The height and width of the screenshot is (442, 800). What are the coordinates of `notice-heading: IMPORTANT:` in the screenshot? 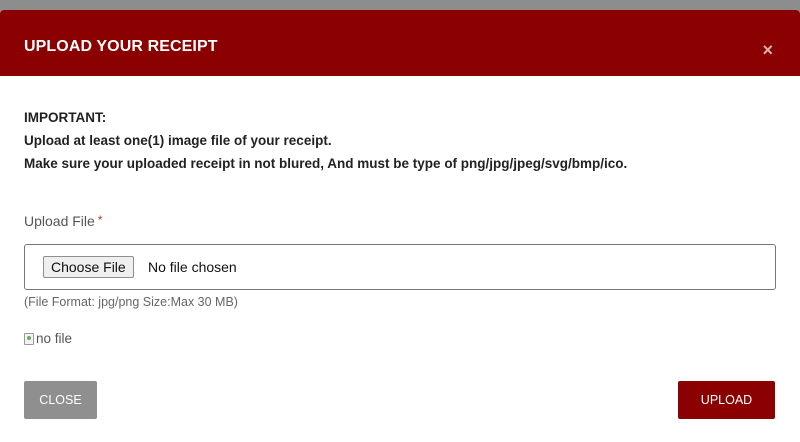 It's located at (65, 117).